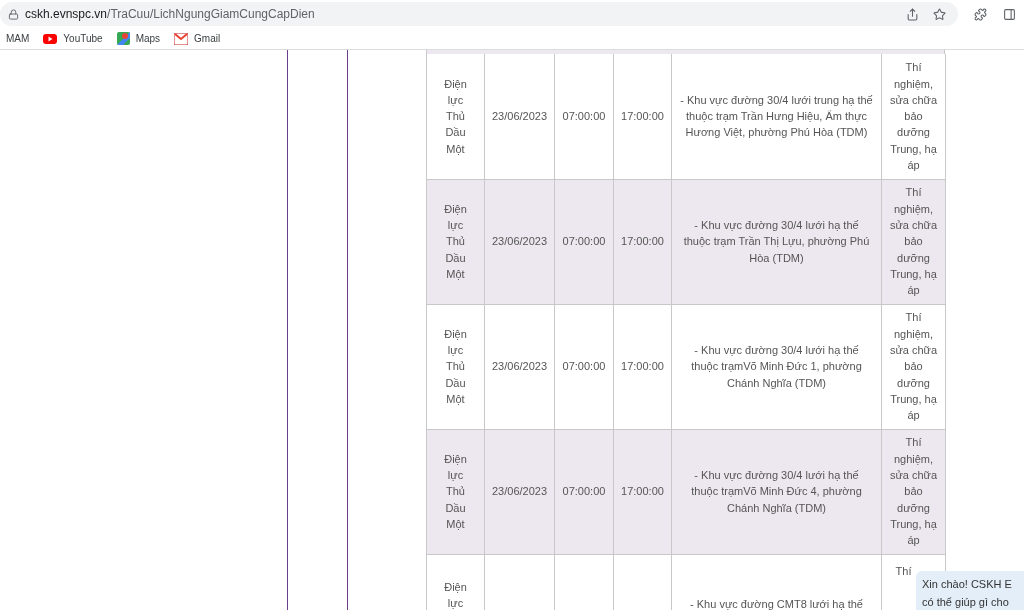  Describe the element at coordinates (170, 14) in the screenshot. I see `url-text: cskh.evnspc.vn/TraCuu/LichNgungGiamCungCapDien` at that location.